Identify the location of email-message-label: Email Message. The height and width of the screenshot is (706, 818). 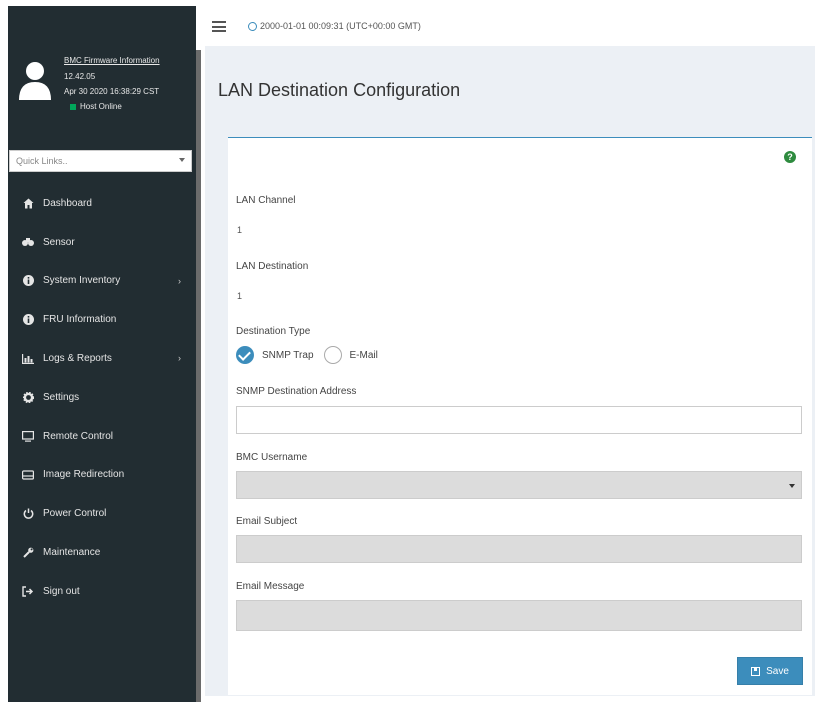
(270, 586).